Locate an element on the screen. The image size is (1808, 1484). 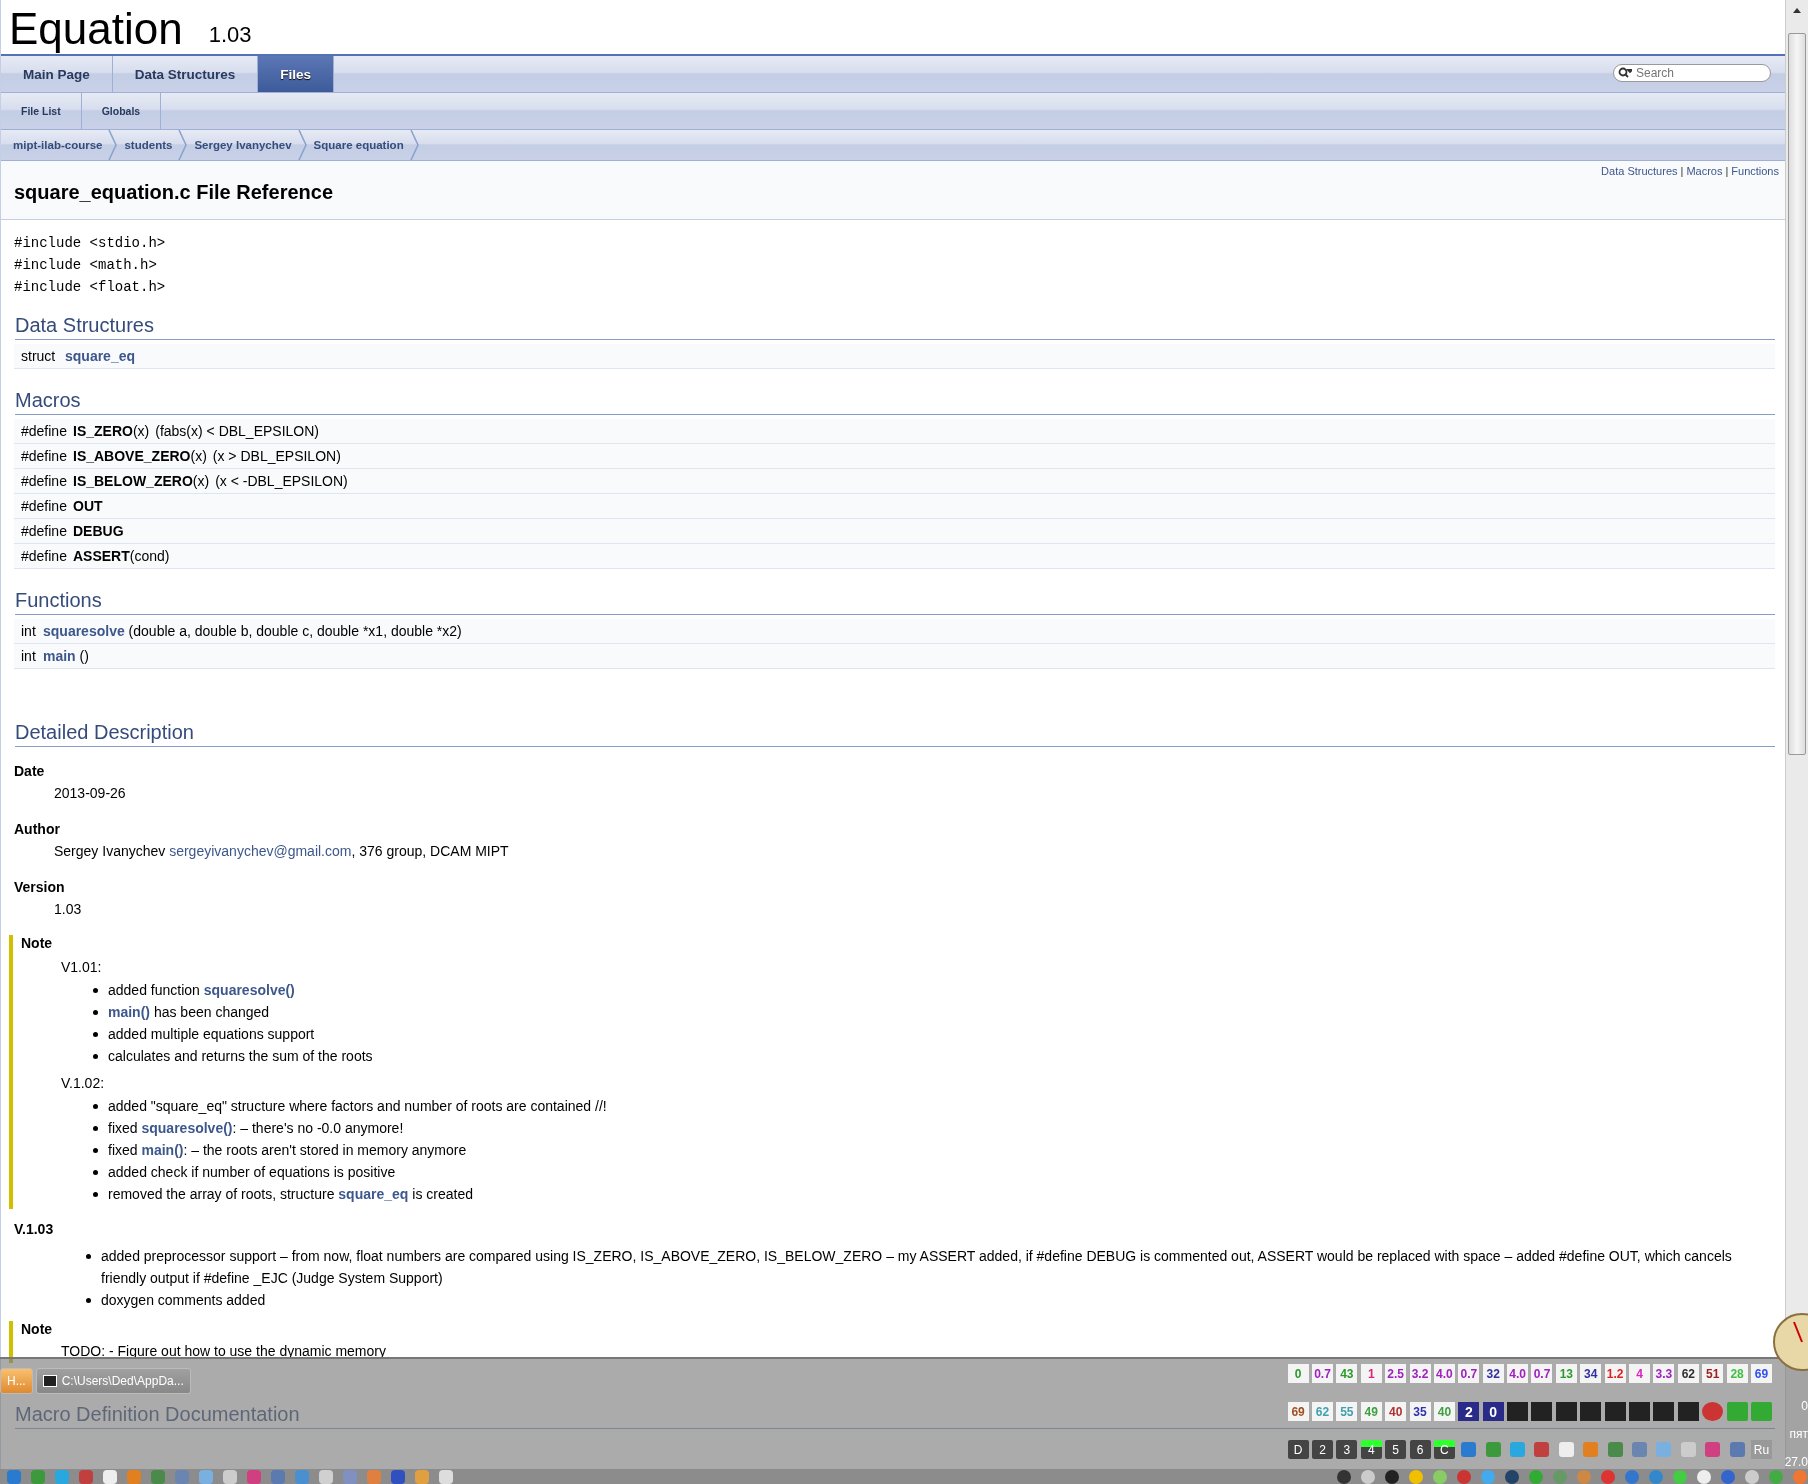
meter-tile: 2.5 is located at coordinates (1396, 1373).